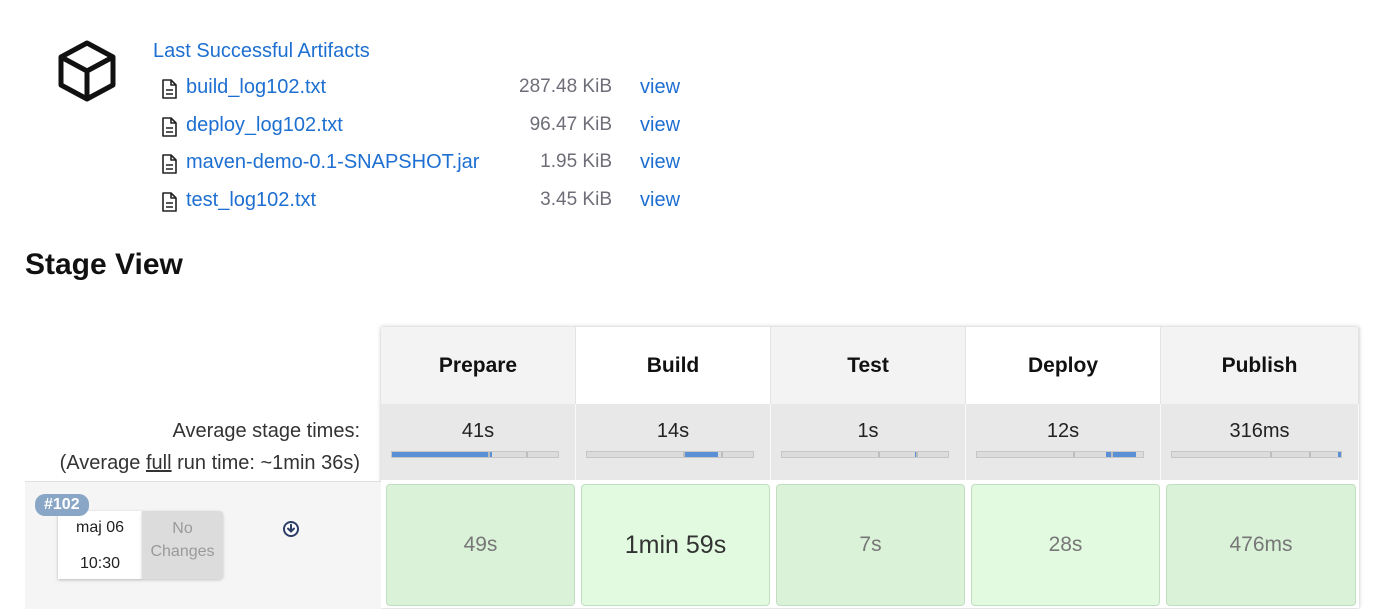 Image resolution: width=1391 pixels, height=609 pixels. I want to click on stage-result-test: 7s, so click(870, 545).